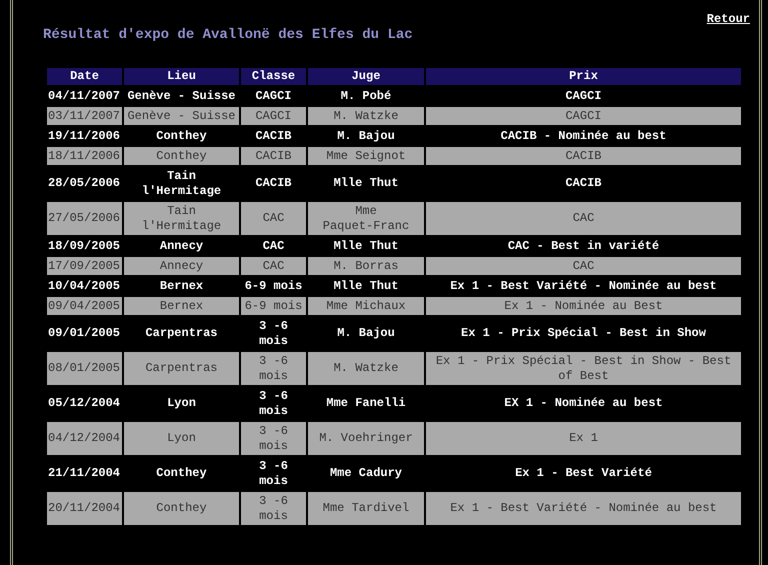 Image resolution: width=768 pixels, height=565 pixels. What do you see at coordinates (181, 218) in the screenshot?
I see `table-cell: Tain l'Hermitage` at bounding box center [181, 218].